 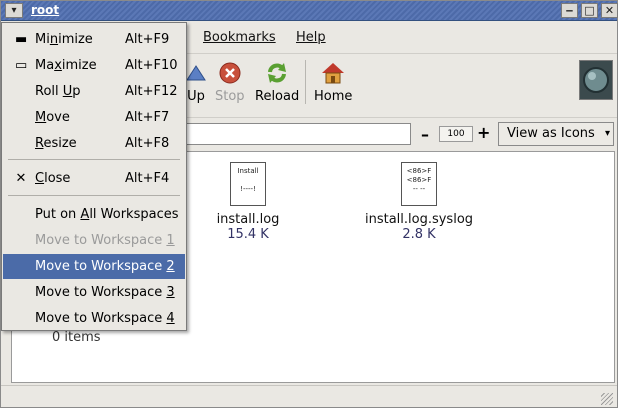 I want to click on menu-item-close: ✕ Close Alt+F4, so click(x=94, y=178).